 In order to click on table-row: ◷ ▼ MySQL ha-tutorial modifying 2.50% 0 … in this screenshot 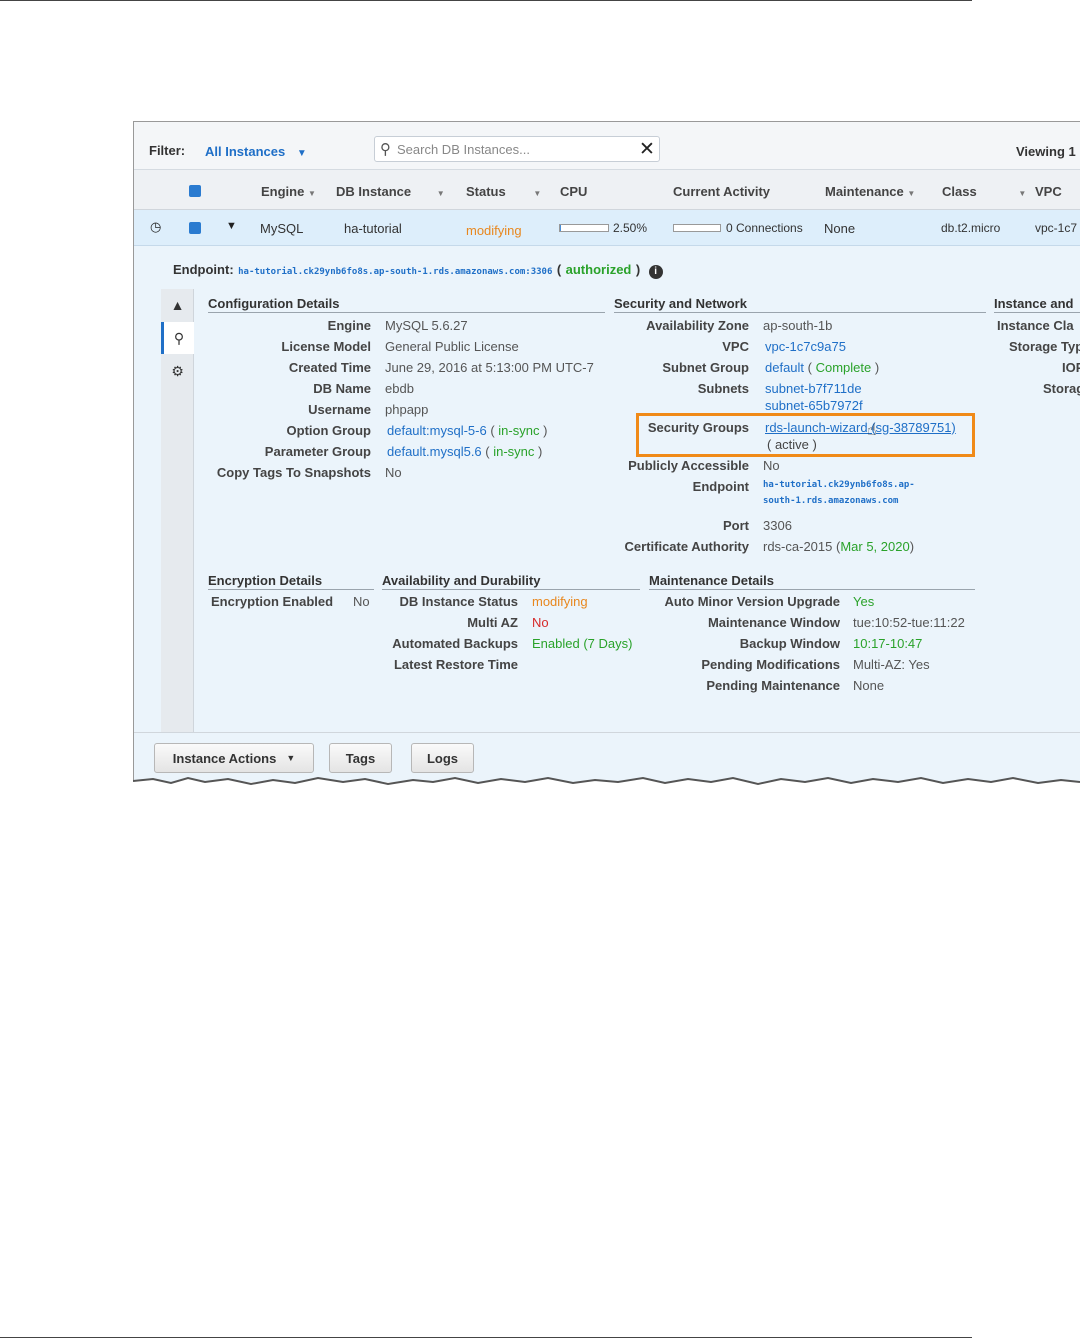, I will do `click(607, 228)`.